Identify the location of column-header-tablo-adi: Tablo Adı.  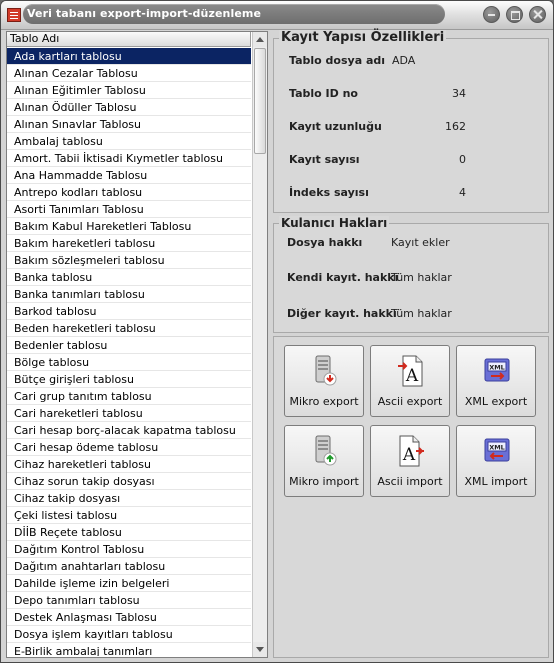
(129, 39).